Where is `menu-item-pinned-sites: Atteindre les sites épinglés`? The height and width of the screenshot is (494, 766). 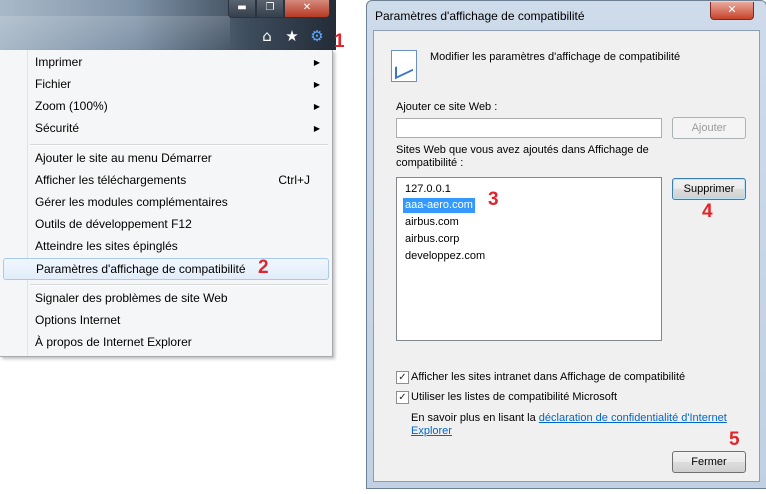
menu-item-pinned-sites: Atteindre les sites épinglés is located at coordinates (165, 246).